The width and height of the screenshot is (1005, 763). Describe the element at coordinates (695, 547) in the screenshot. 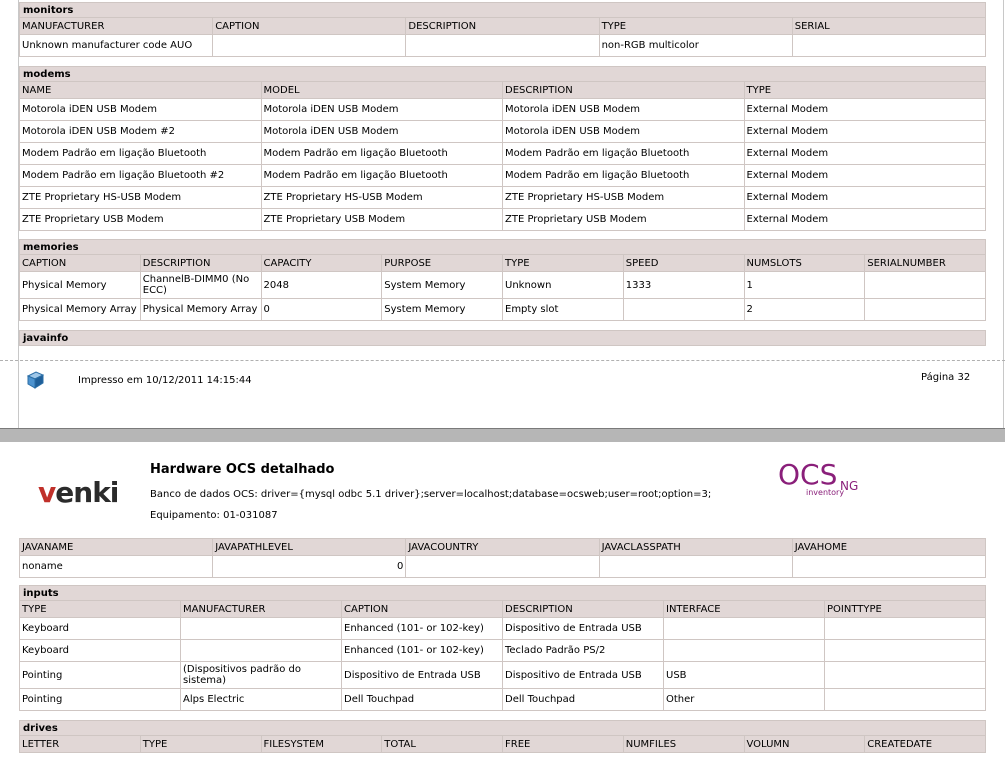

I see `column-header: JAVACLASSPATH` at that location.